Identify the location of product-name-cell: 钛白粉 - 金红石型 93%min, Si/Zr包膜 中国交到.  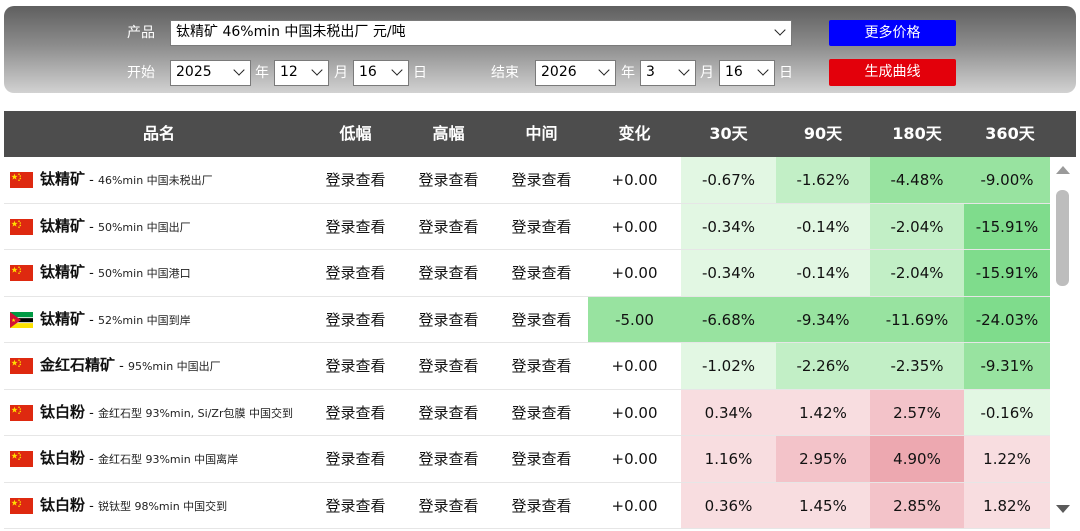
(159, 413).